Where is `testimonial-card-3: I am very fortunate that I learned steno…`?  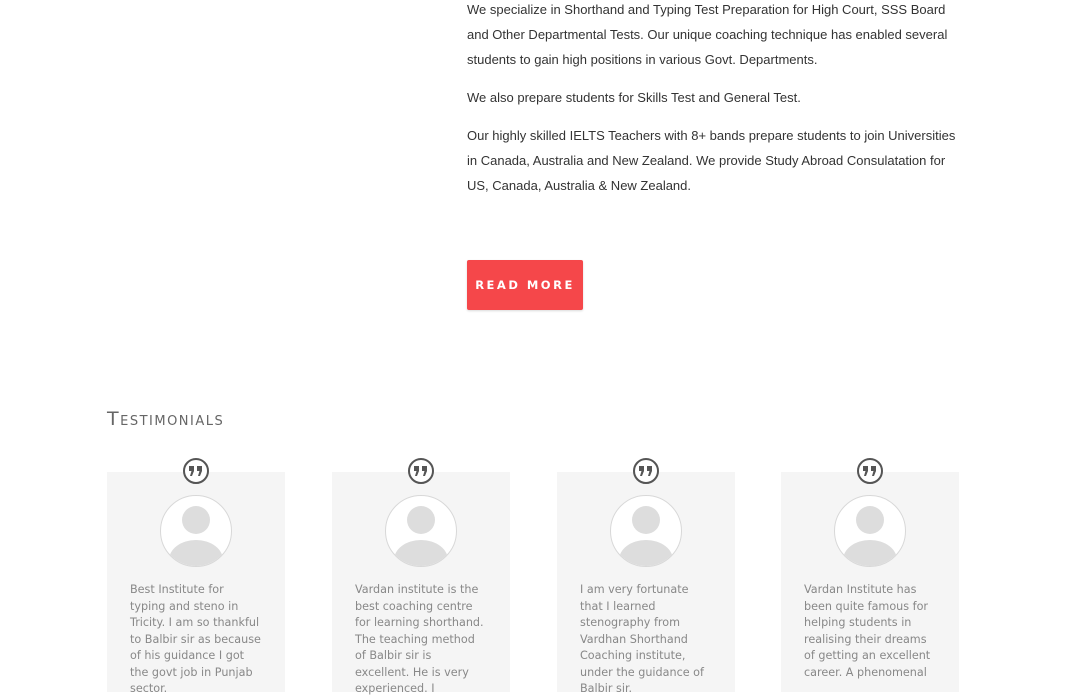
testimonial-card-3: I am very fortunate that I learned steno… is located at coordinates (646, 576).